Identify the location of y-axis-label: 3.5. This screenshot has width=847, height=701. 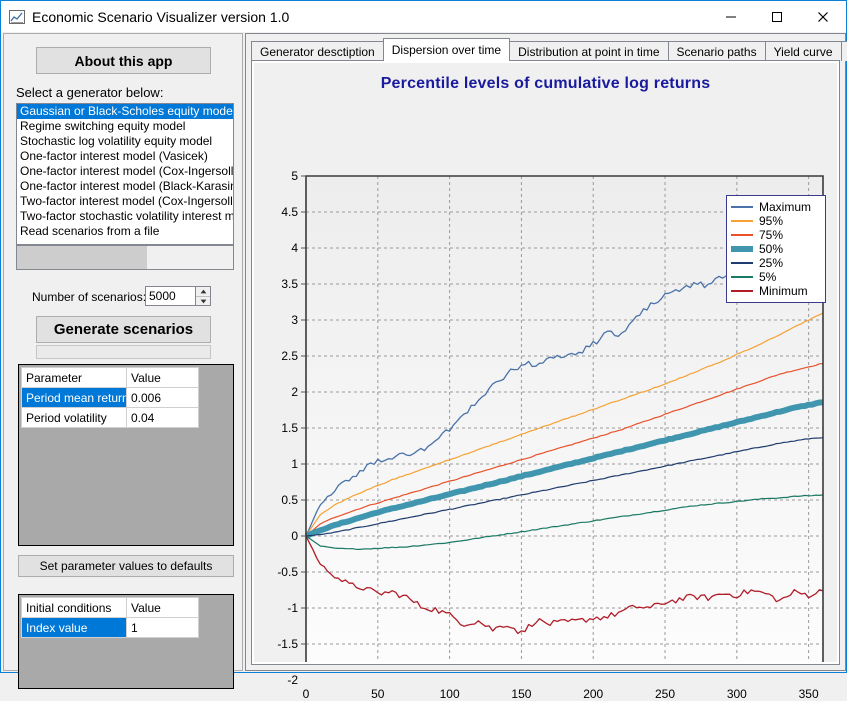
(279, 284).